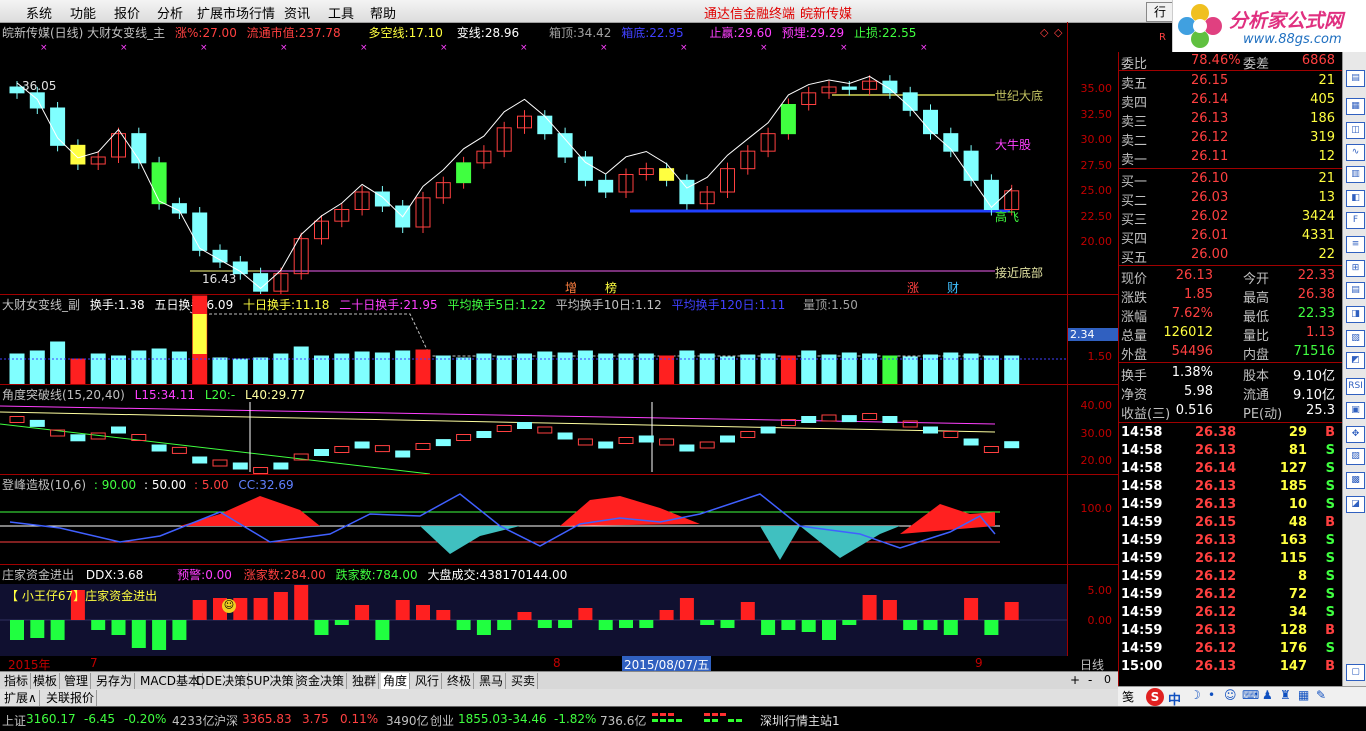  What do you see at coordinates (1216, 486) in the screenshot?
I see `tick-price: 26.13` at bounding box center [1216, 486].